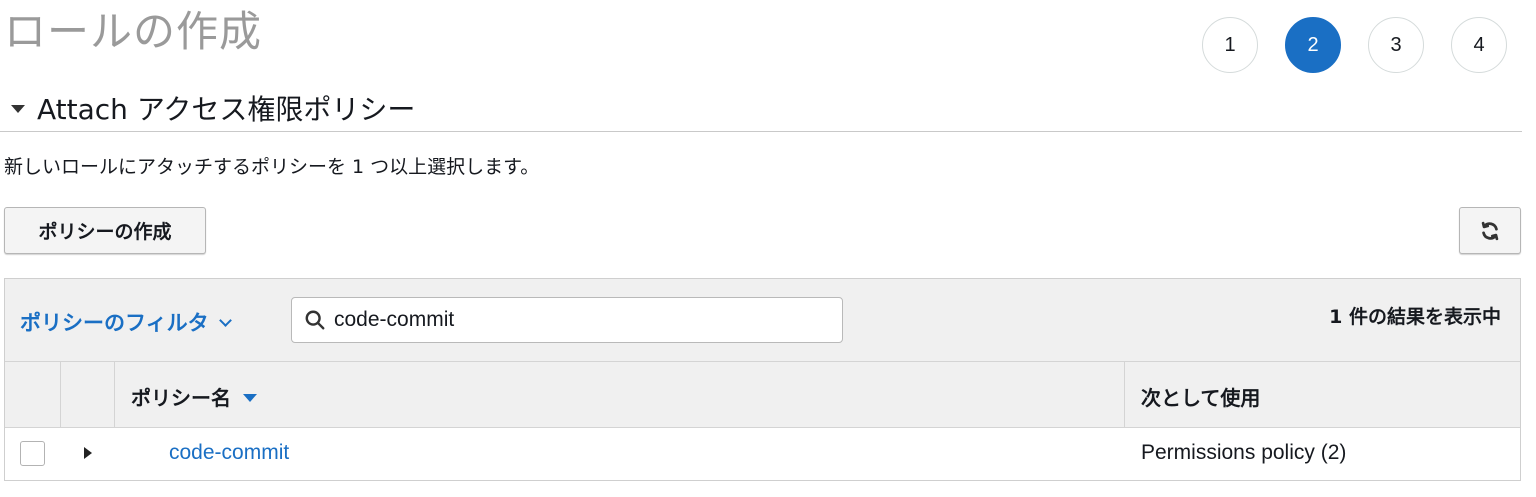 Image resolution: width=1536 pixels, height=497 pixels. Describe the element at coordinates (32, 453) in the screenshot. I see `row-checkbox` at that location.